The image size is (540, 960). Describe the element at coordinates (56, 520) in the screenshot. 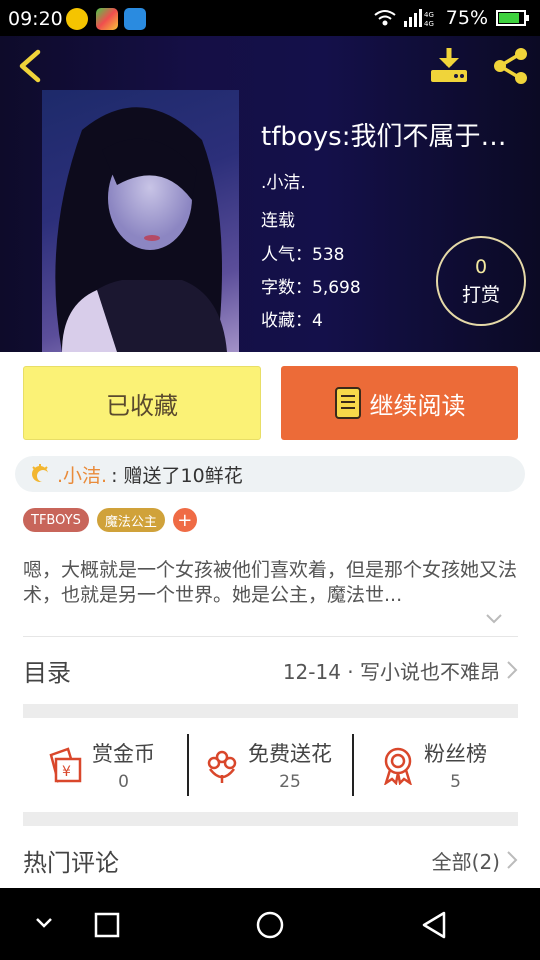

I see `tag-tfboys: TFBOYS` at that location.